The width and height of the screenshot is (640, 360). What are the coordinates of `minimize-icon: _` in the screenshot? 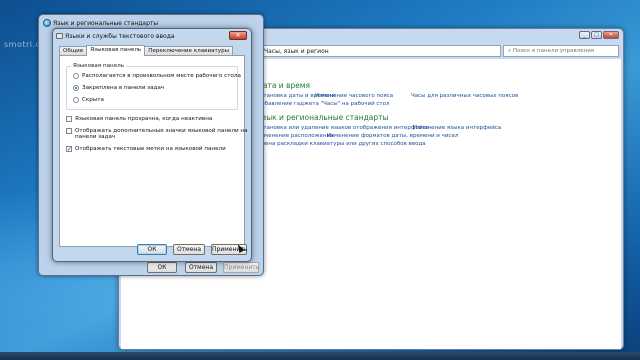 It's located at (584, 35).